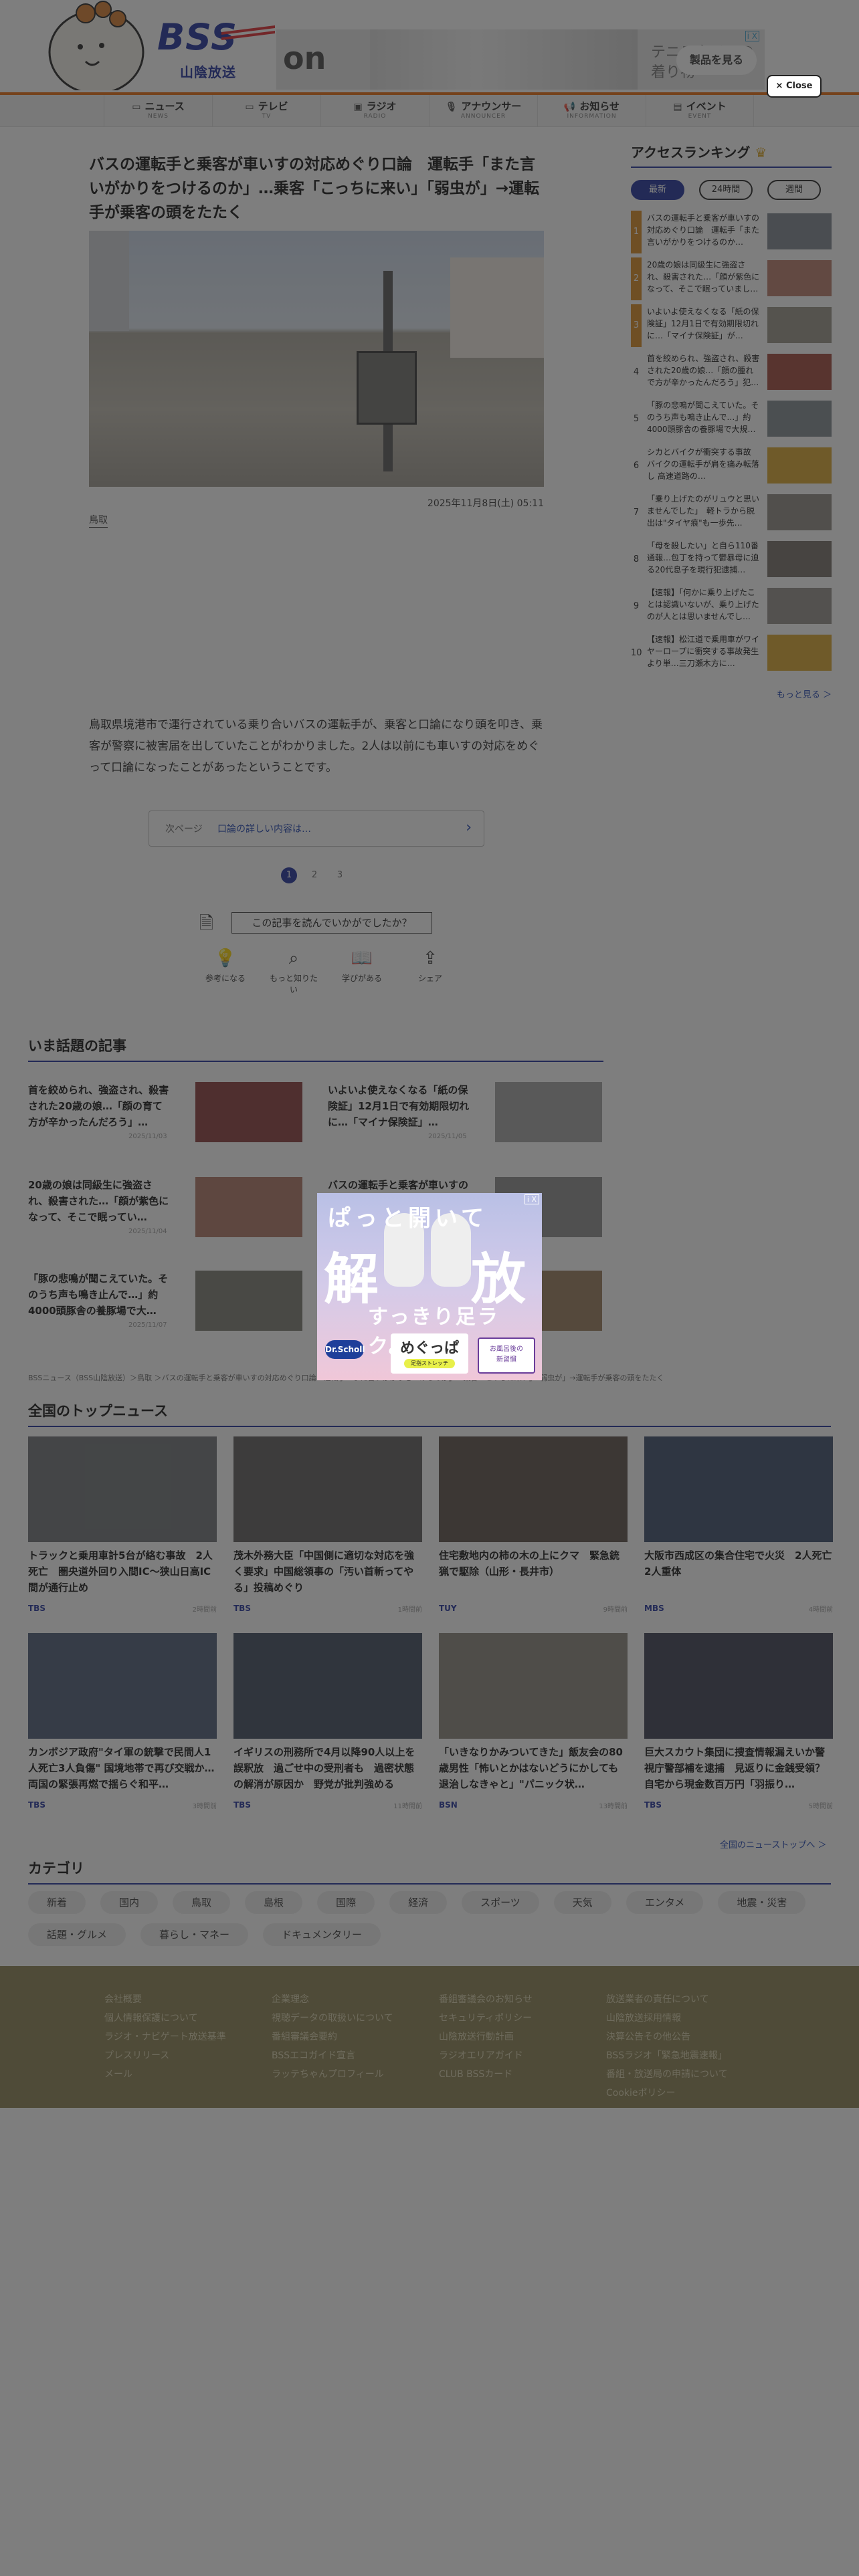 This screenshot has width=859, height=2576. What do you see at coordinates (289, 875) in the screenshot?
I see `page-1: 1` at bounding box center [289, 875].